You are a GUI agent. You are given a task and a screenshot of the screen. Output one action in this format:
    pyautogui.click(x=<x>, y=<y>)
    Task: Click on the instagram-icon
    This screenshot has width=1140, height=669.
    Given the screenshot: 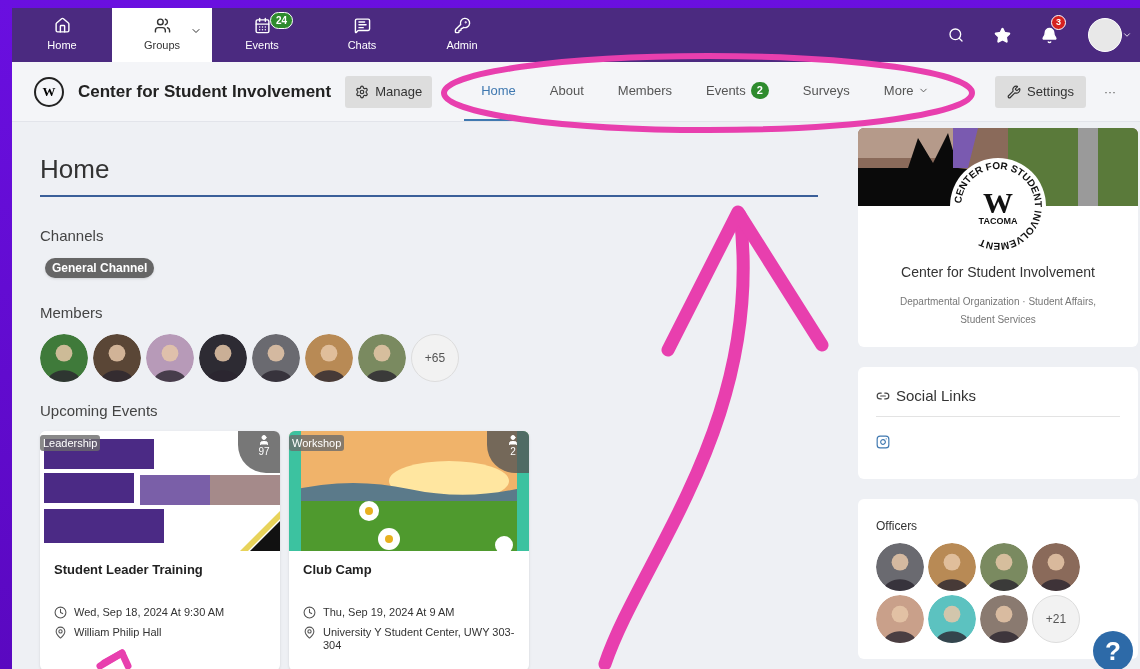 What is the action you would take?
    pyautogui.click(x=883, y=441)
    